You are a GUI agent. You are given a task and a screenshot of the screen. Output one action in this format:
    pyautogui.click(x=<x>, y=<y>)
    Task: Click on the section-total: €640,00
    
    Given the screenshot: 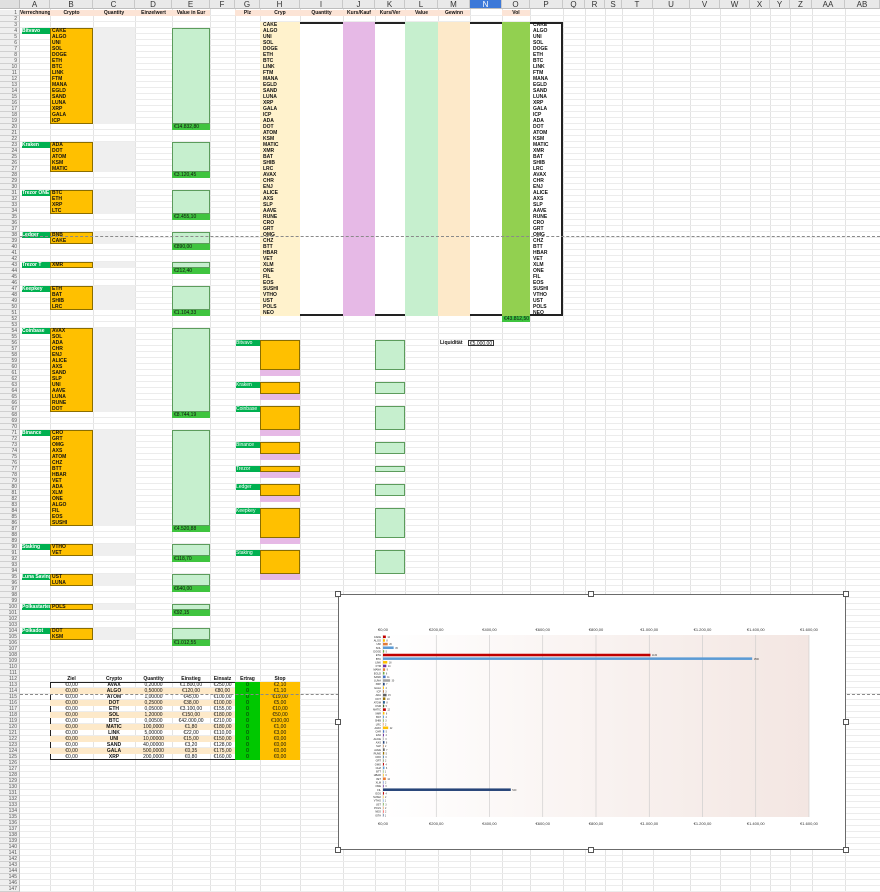 What is the action you would take?
    pyautogui.click(x=191, y=589)
    